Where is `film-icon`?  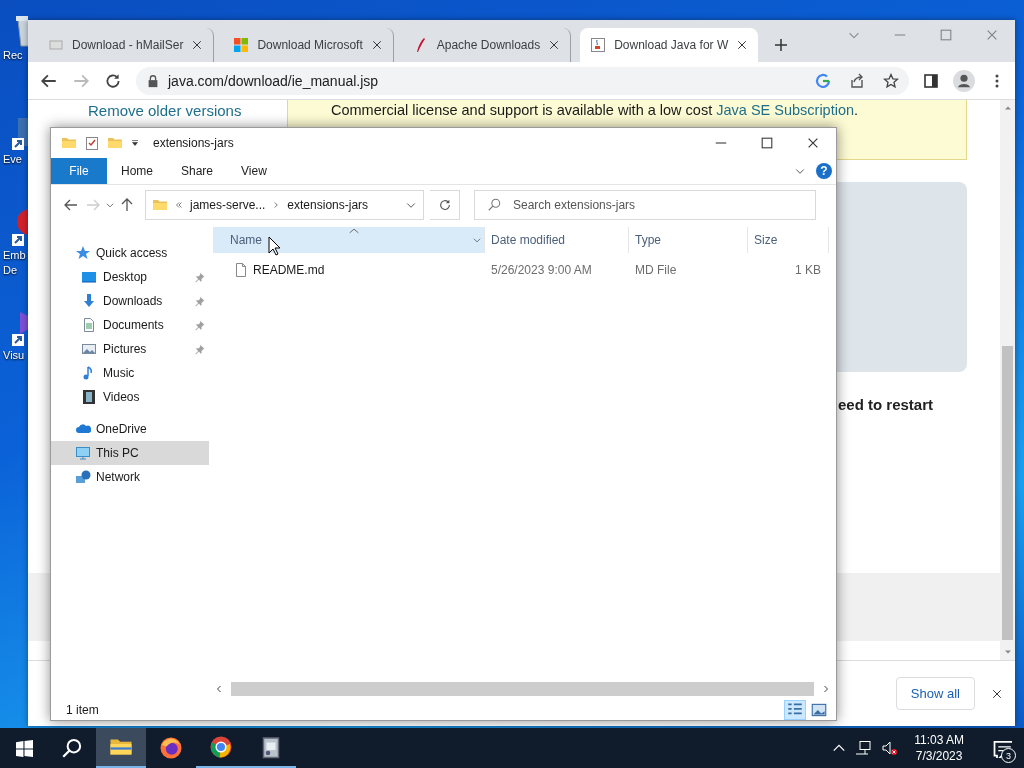
film-icon is located at coordinates (89, 397).